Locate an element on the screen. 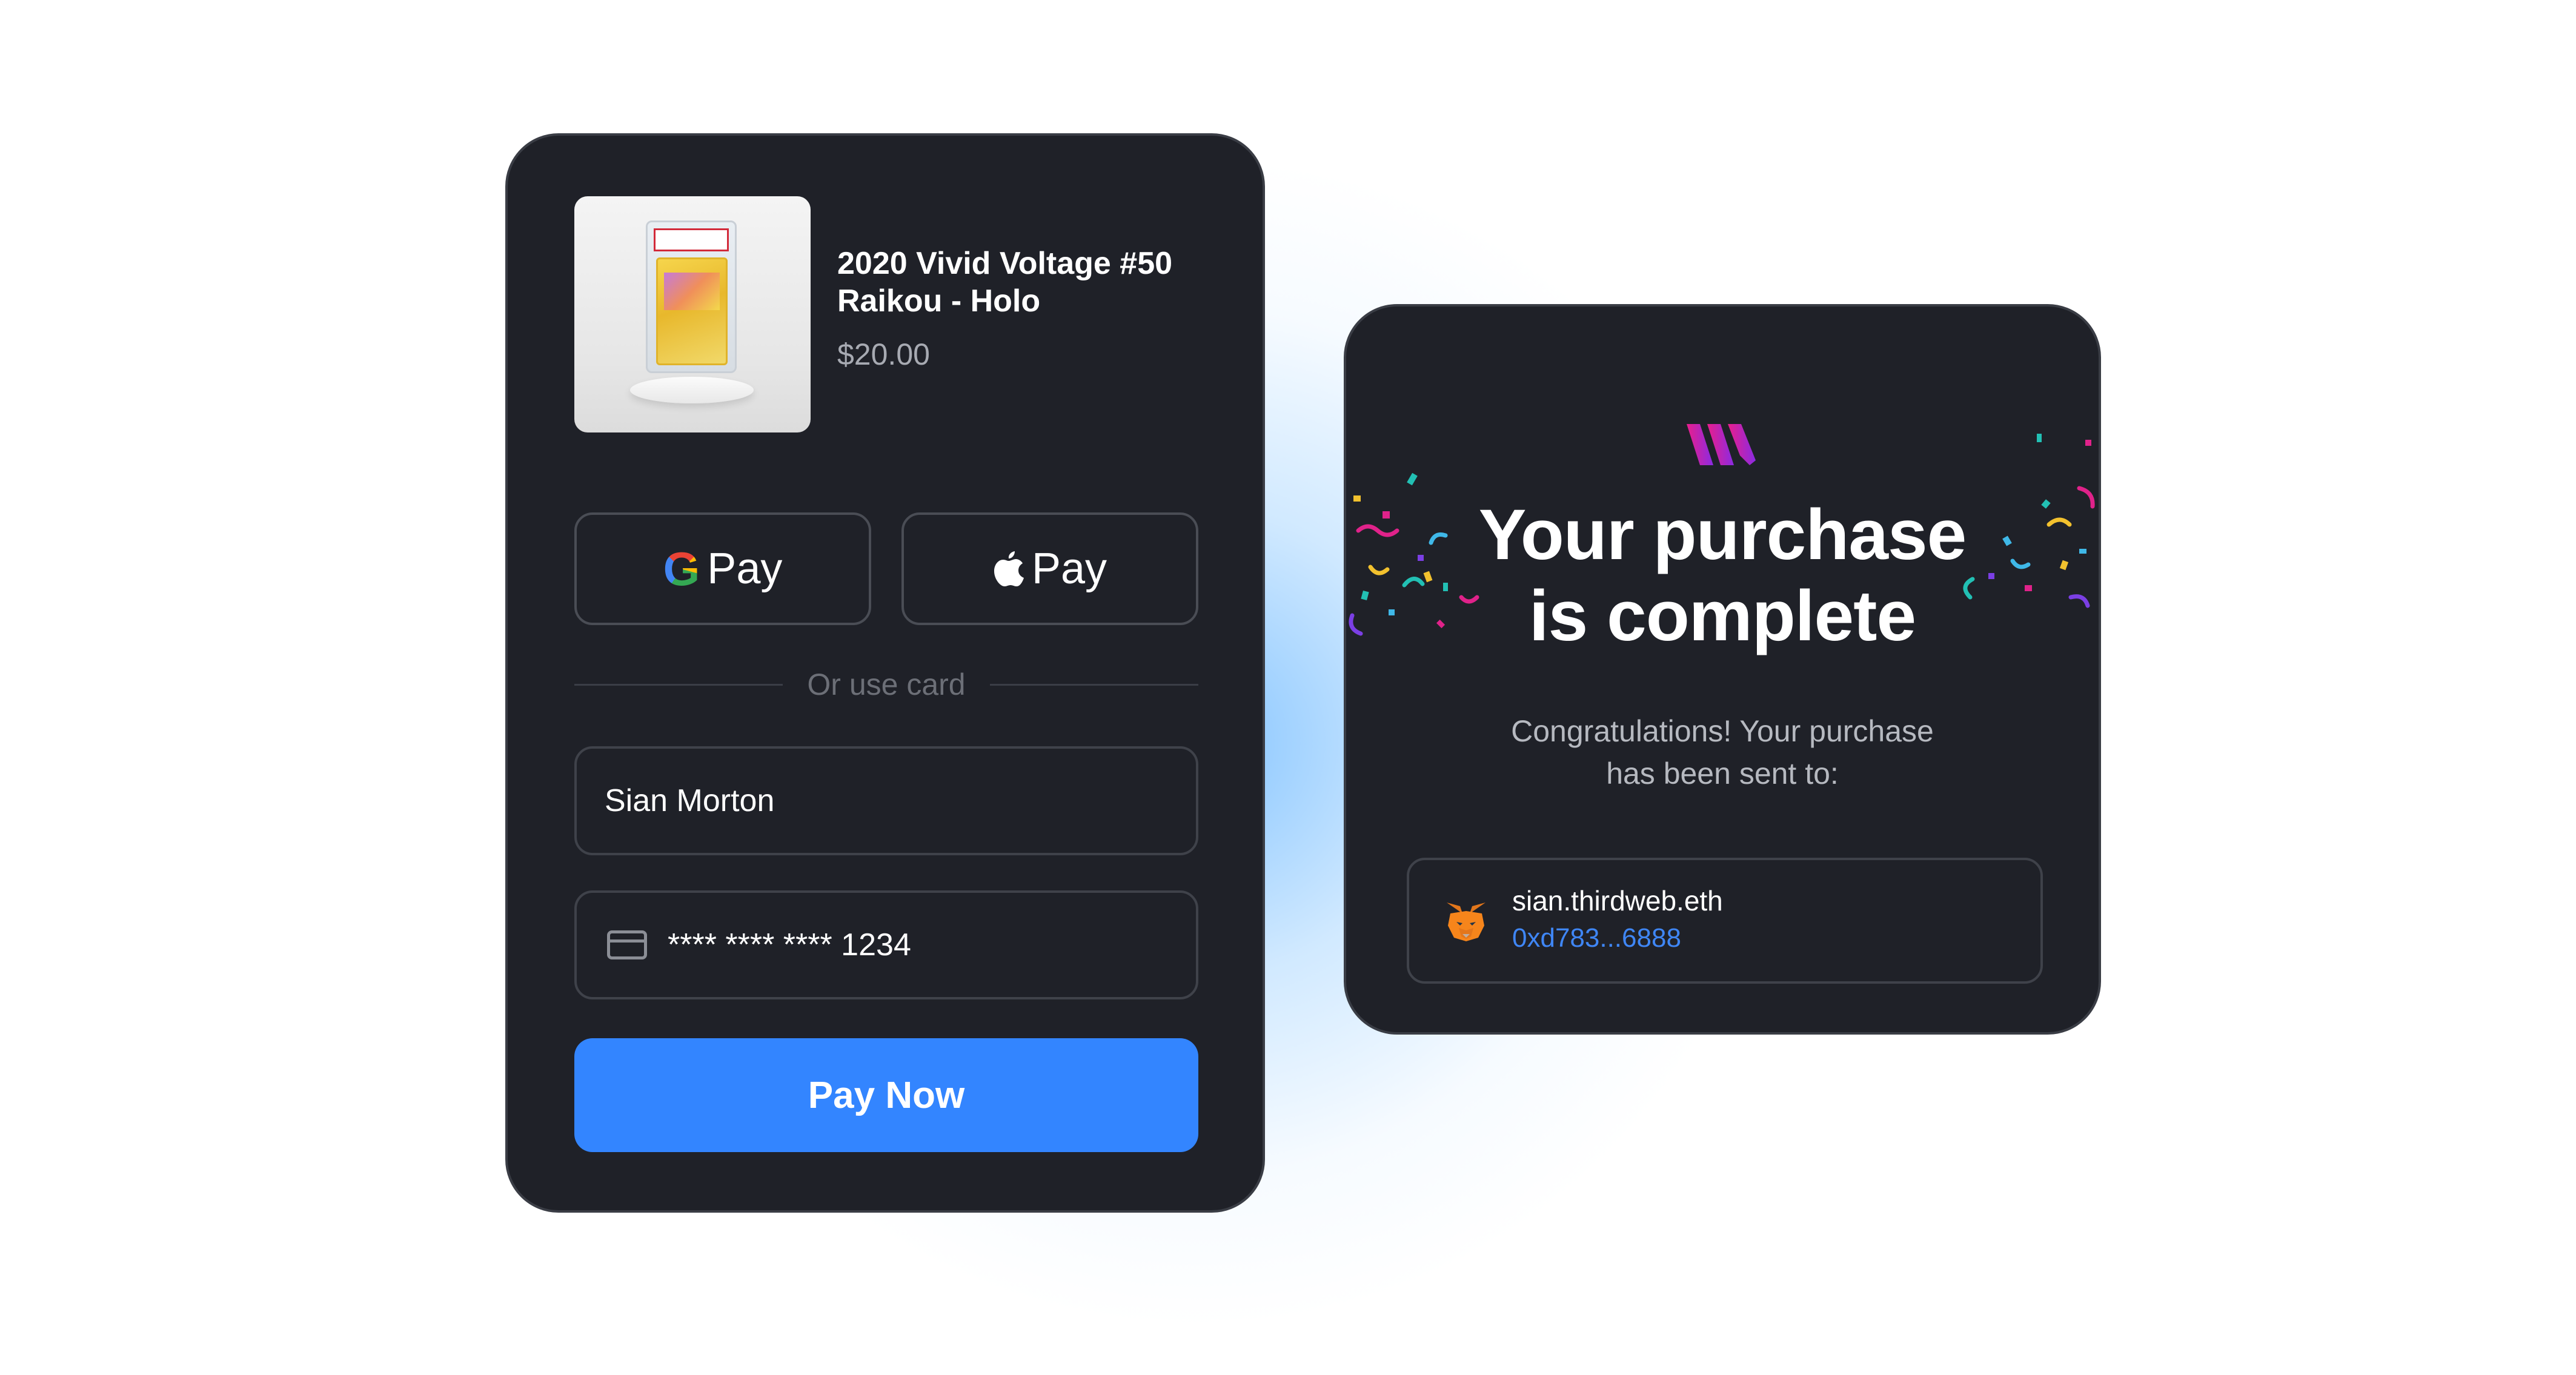 This screenshot has height=1375, width=2576. product-price: $20.00 is located at coordinates (883, 354).